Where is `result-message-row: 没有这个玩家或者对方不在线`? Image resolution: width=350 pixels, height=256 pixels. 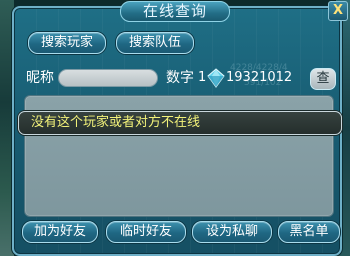 result-message-row: 没有这个玩家或者对方不在线 is located at coordinates (180, 123).